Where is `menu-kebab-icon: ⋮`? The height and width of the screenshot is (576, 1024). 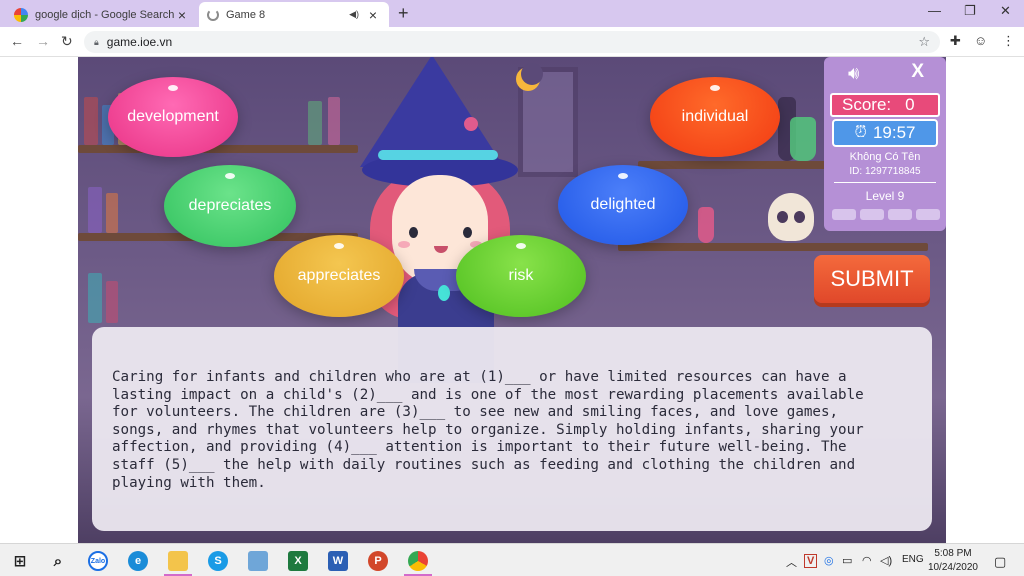 menu-kebab-icon: ⋮ is located at coordinates (1008, 41).